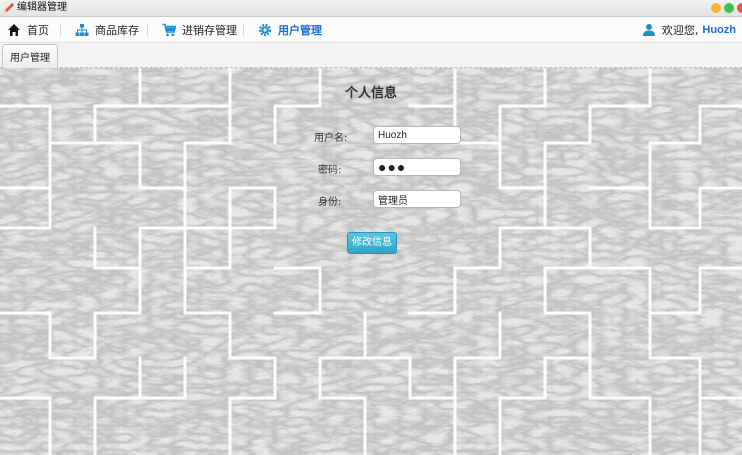  I want to click on role-input, so click(417, 199).